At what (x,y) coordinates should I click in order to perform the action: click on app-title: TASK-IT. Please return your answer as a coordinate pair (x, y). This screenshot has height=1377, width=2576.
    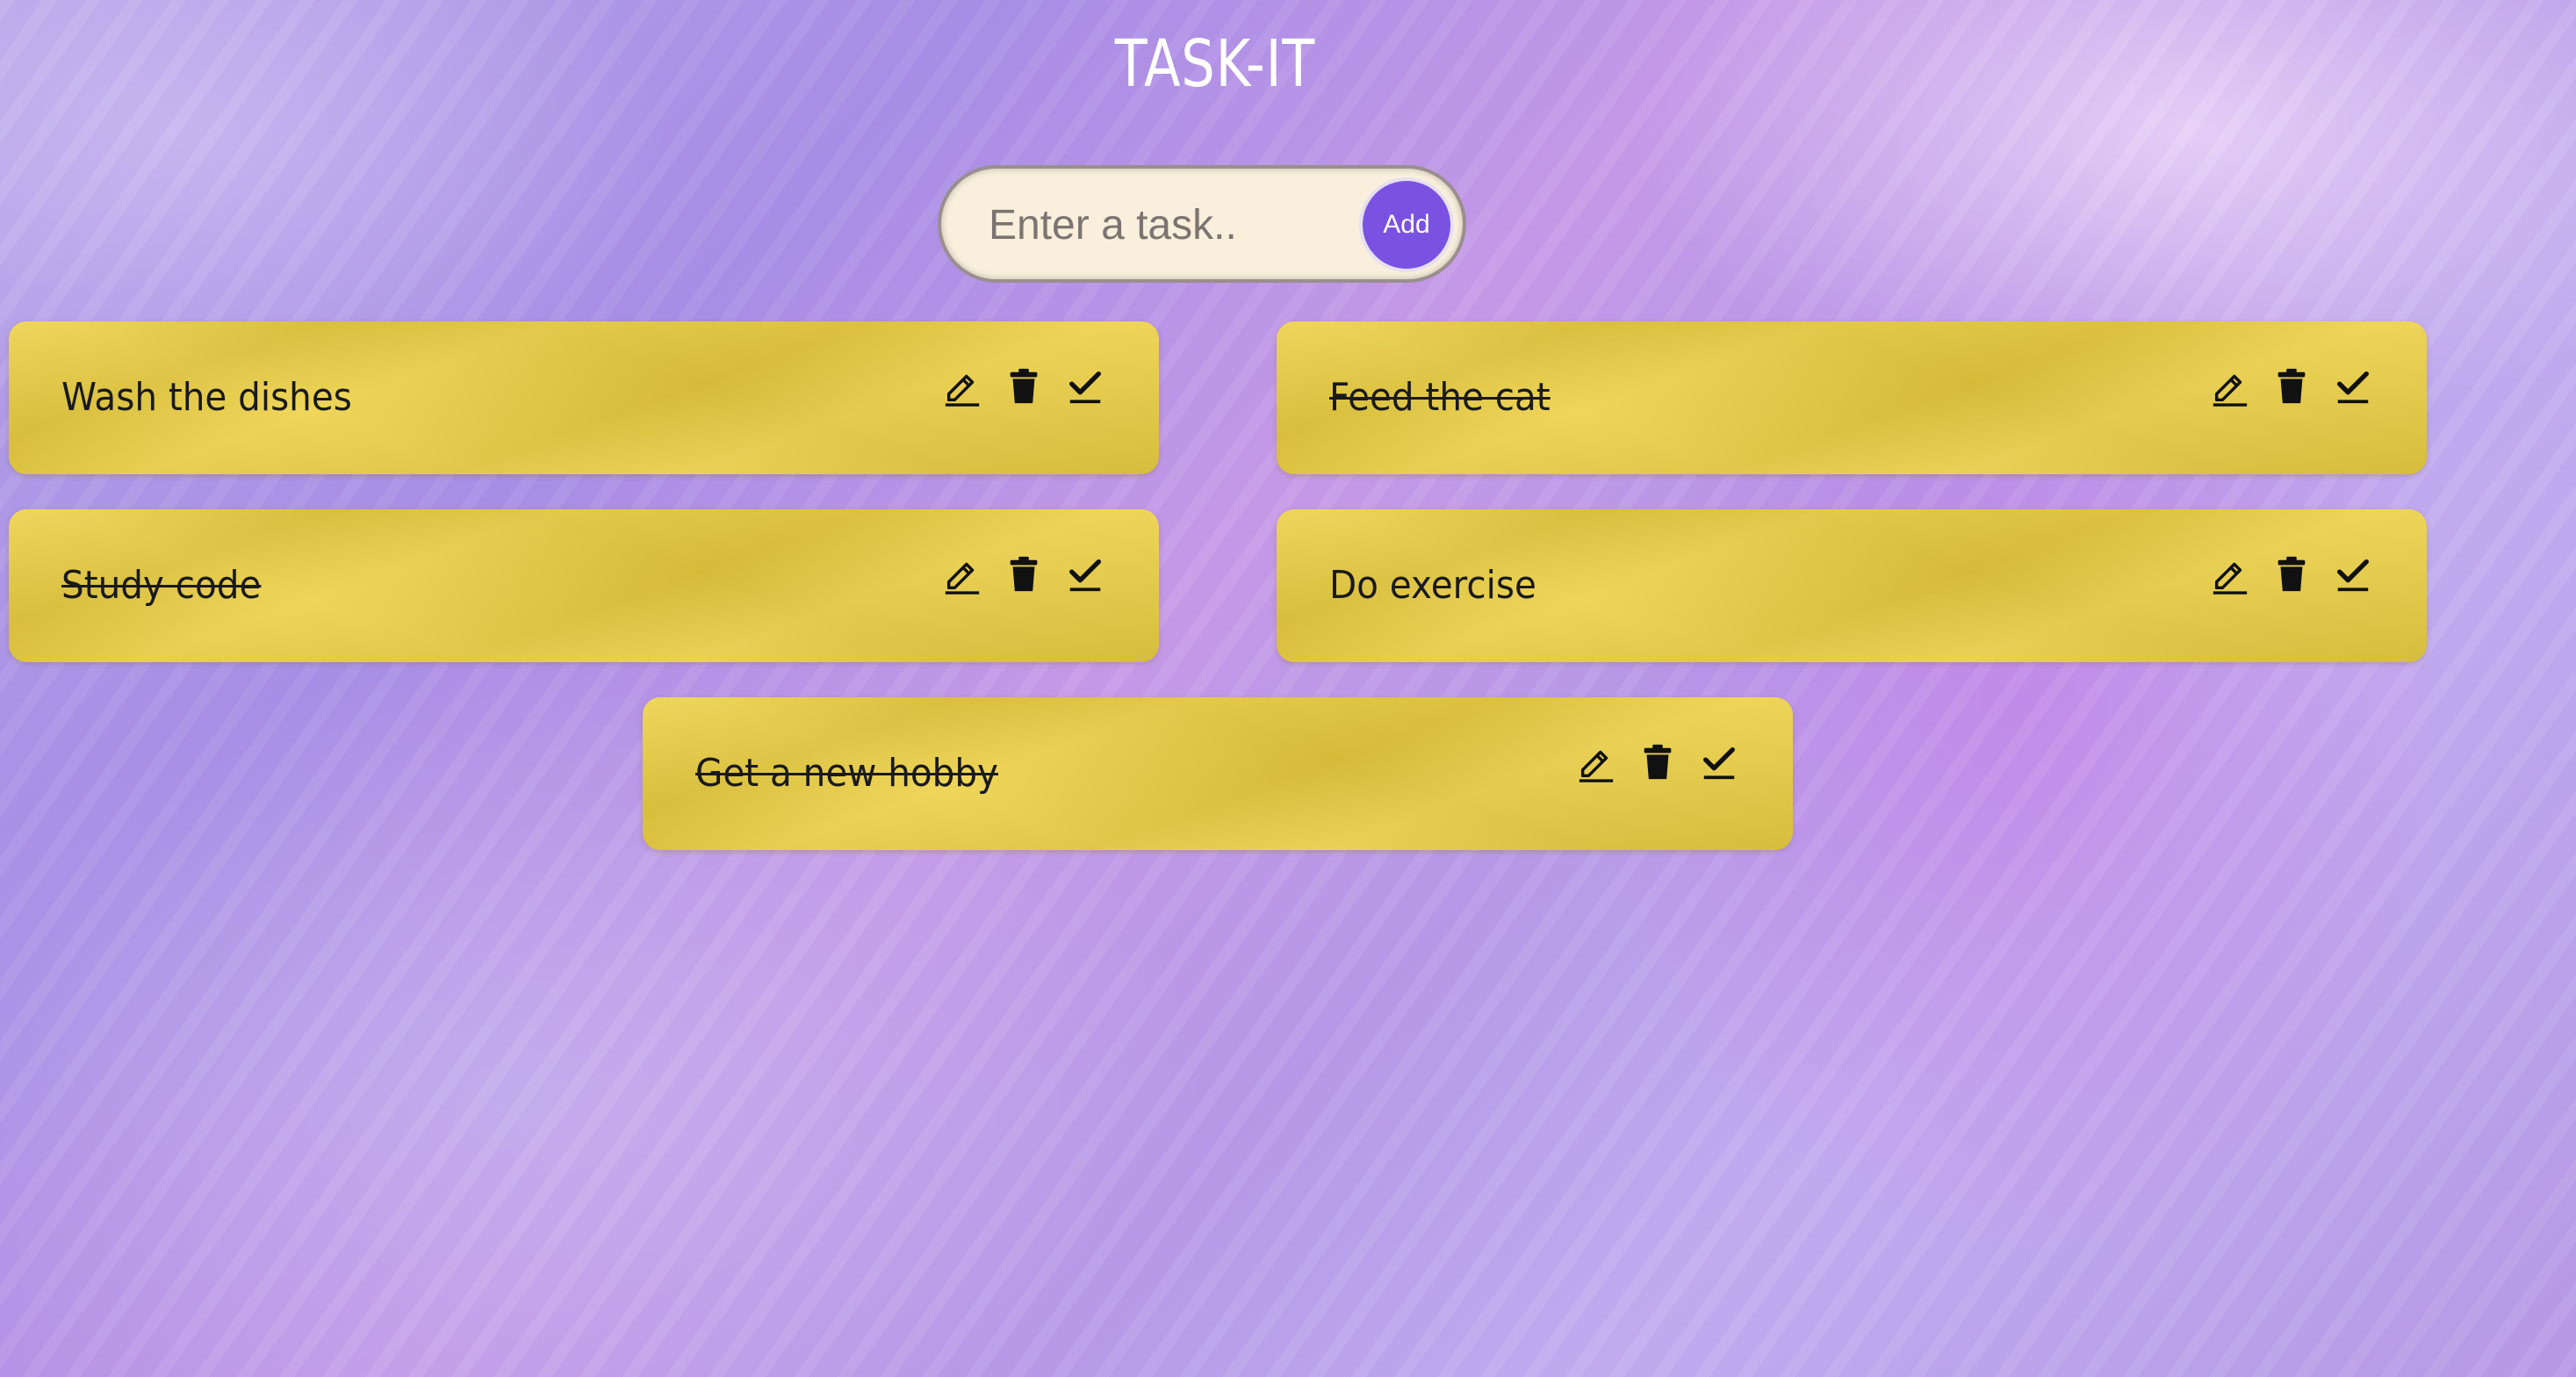
    Looking at the image, I should click on (1215, 64).